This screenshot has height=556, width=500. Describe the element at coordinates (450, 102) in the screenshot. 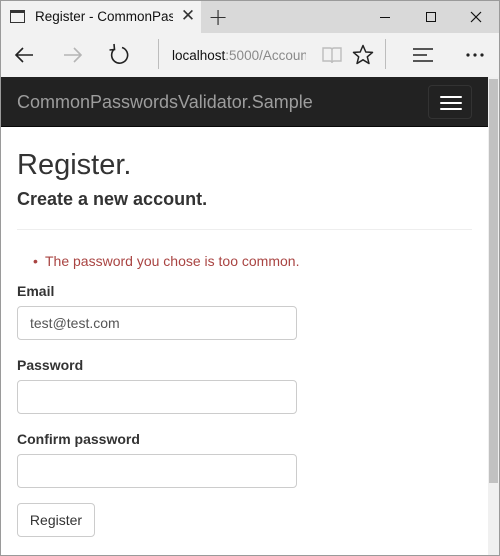

I see `navbar-toggle-button` at that location.